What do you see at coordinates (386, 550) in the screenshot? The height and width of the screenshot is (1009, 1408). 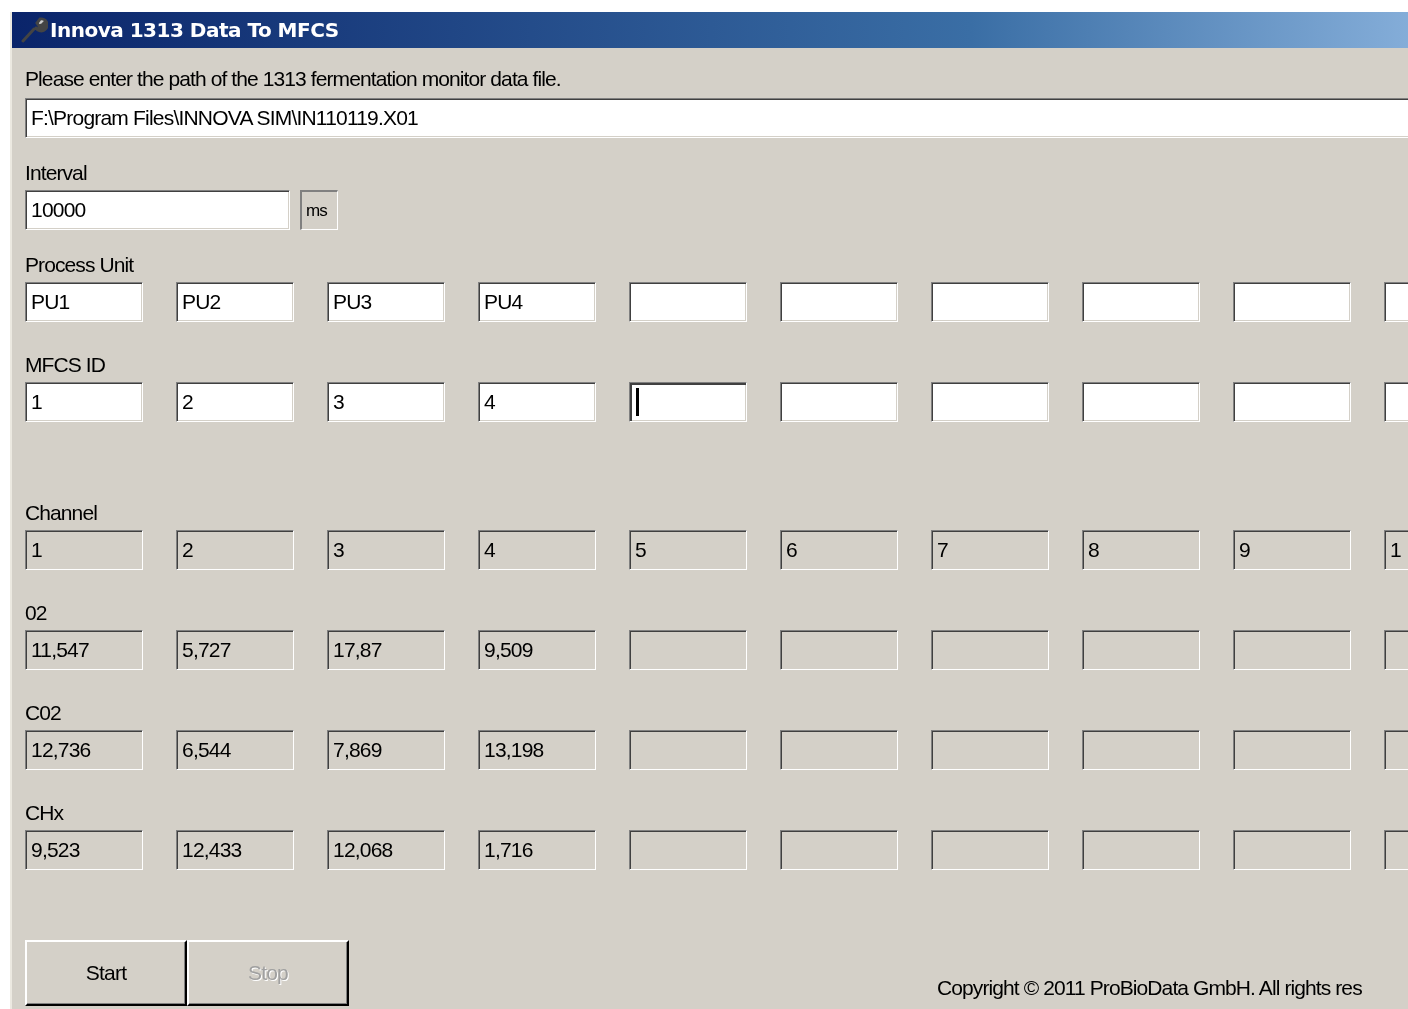 I see `readonly-field: 3` at bounding box center [386, 550].